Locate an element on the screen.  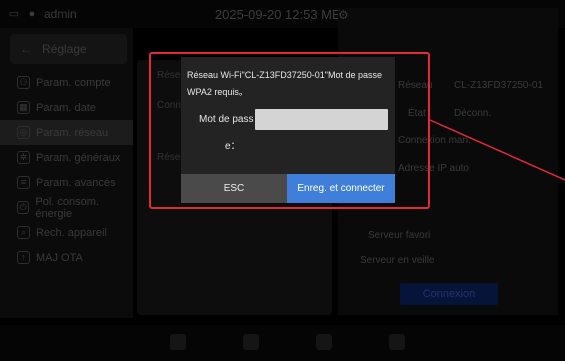
back-button: ← Réglage is located at coordinates (68, 49).